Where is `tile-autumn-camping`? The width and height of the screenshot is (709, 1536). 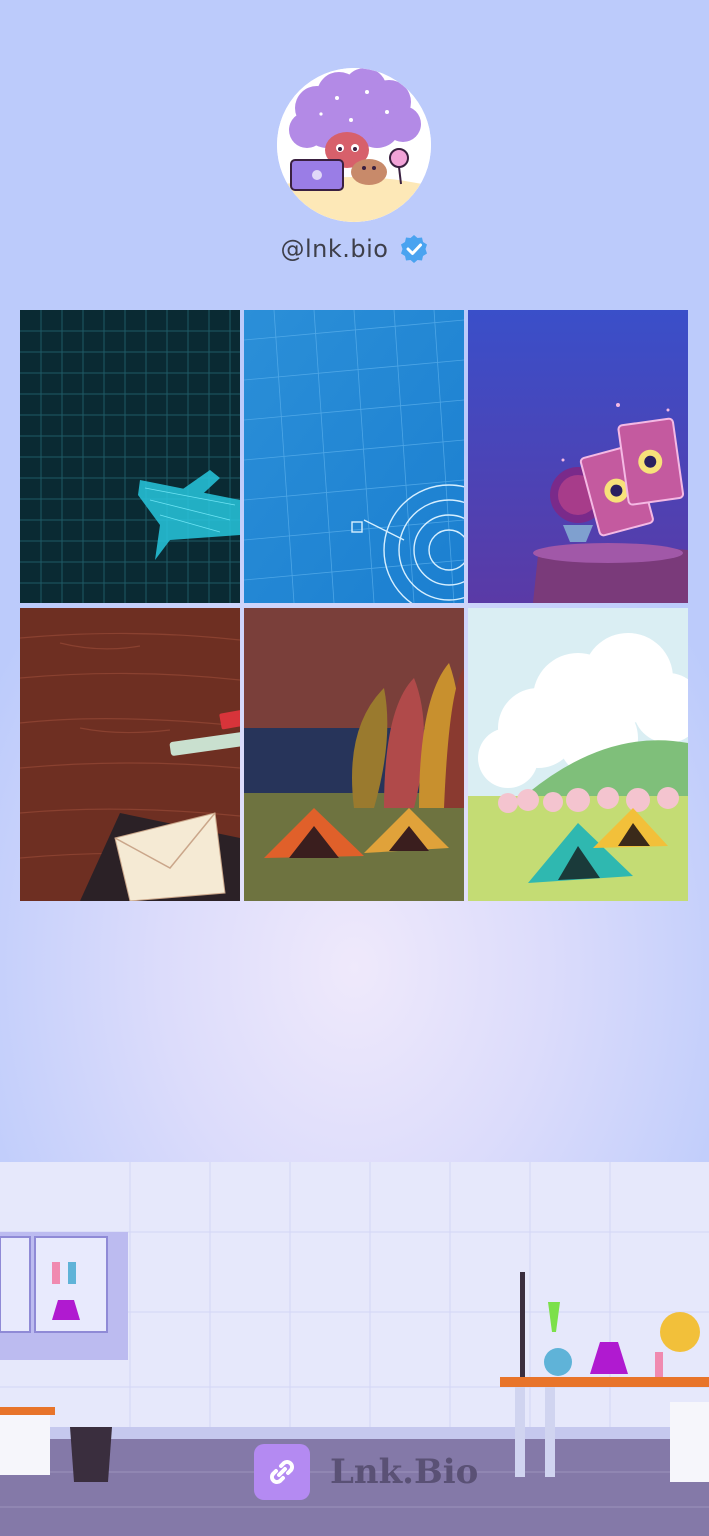 tile-autumn-camping is located at coordinates (354, 754).